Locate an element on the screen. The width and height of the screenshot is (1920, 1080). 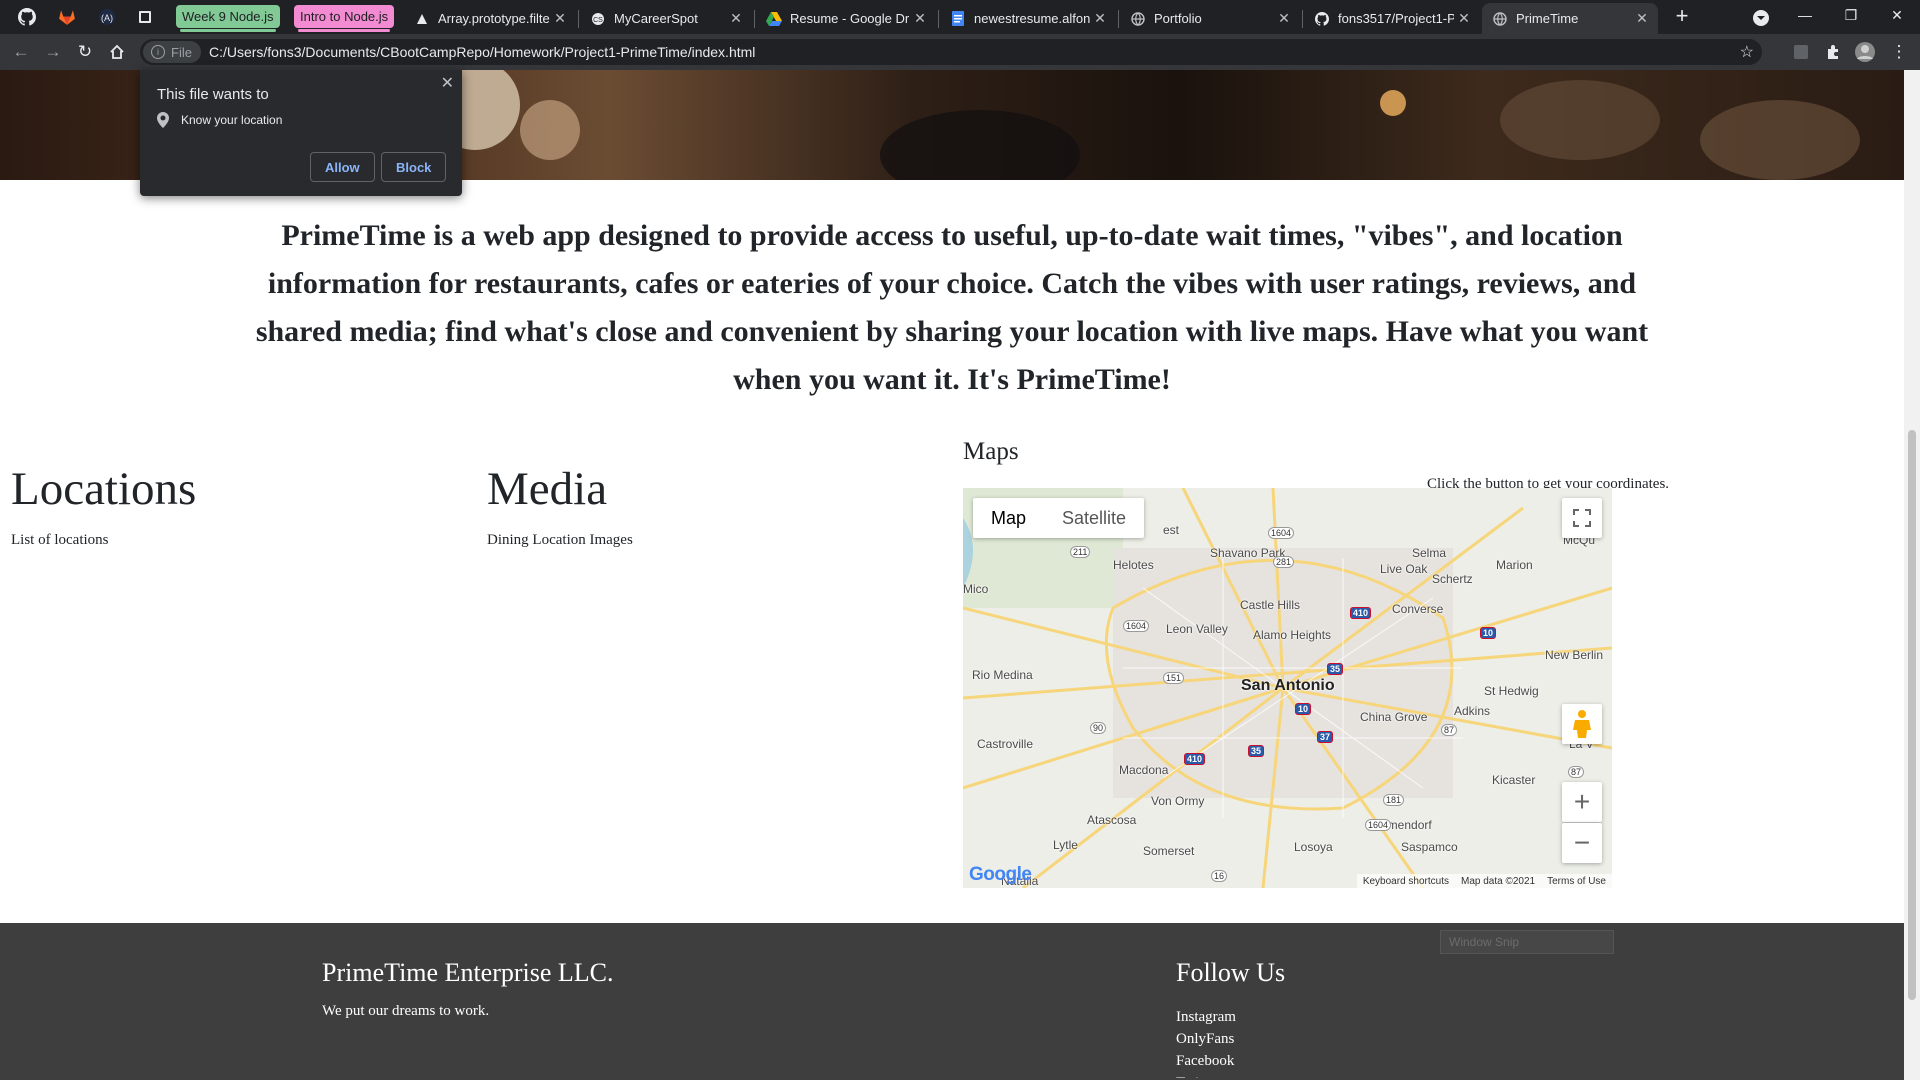
terms-of-use-link: Terms of Use is located at coordinates (1576, 881).